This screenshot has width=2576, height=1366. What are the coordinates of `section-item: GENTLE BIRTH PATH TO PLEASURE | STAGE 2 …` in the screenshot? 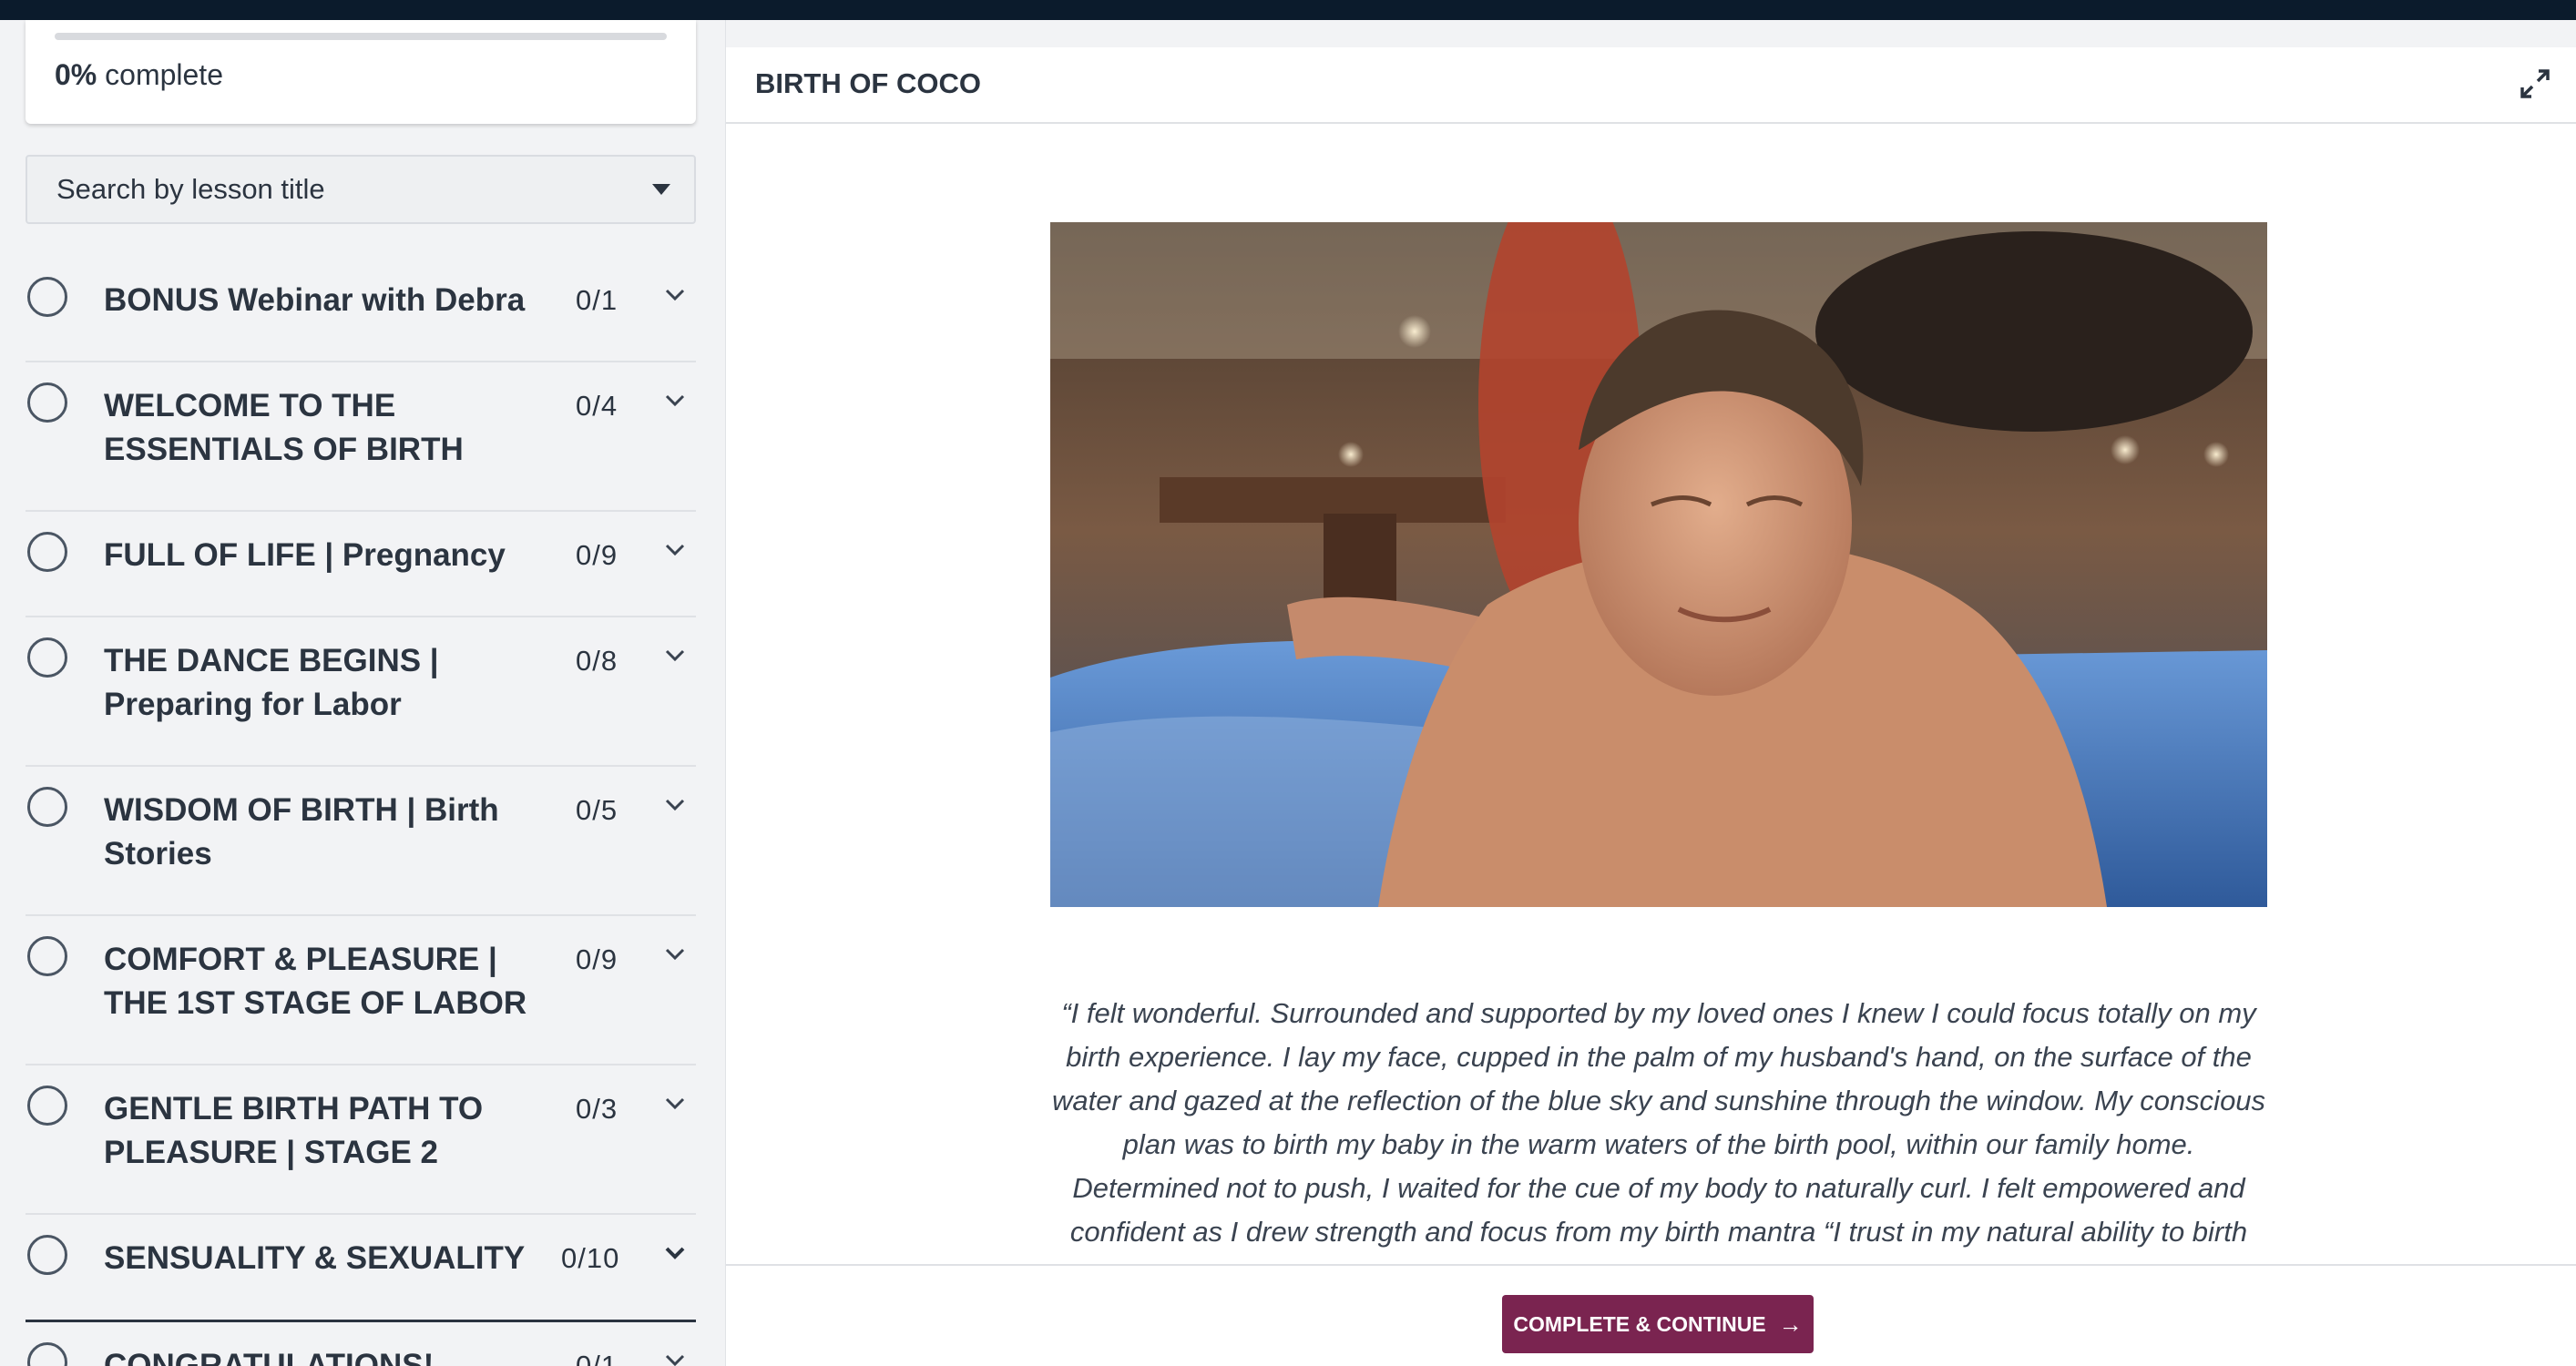 It's located at (361, 1140).